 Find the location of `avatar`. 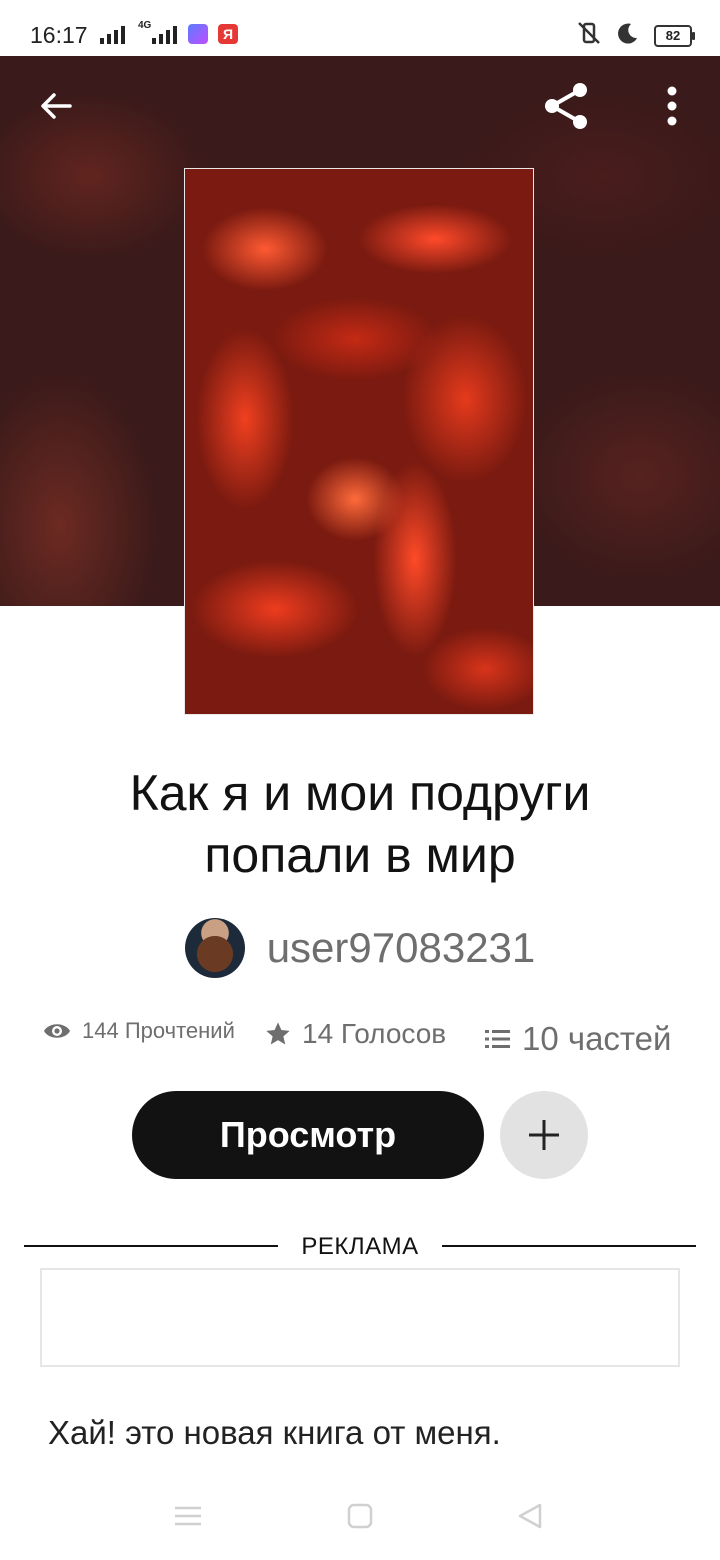

avatar is located at coordinates (214, 948).